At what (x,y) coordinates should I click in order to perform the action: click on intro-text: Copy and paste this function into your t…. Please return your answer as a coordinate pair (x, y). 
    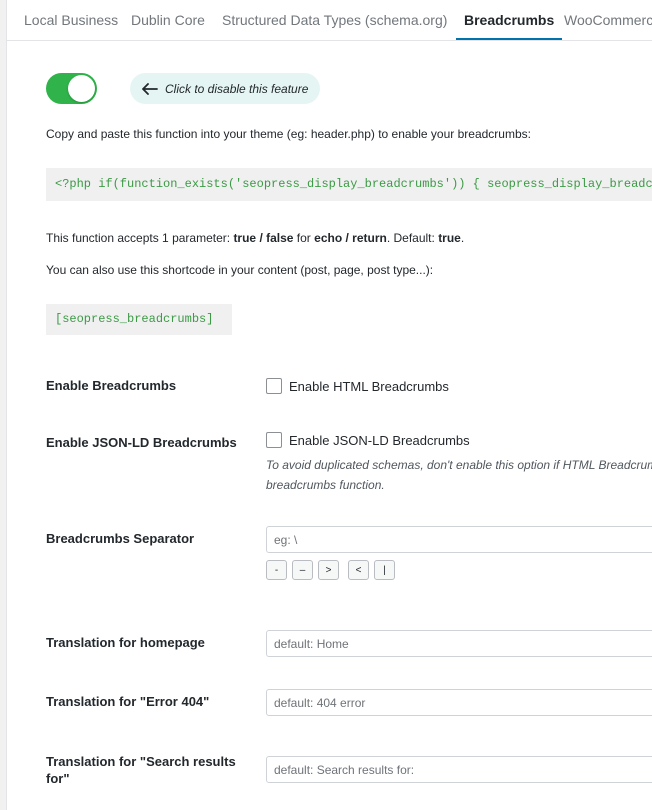
    Looking at the image, I should click on (288, 134).